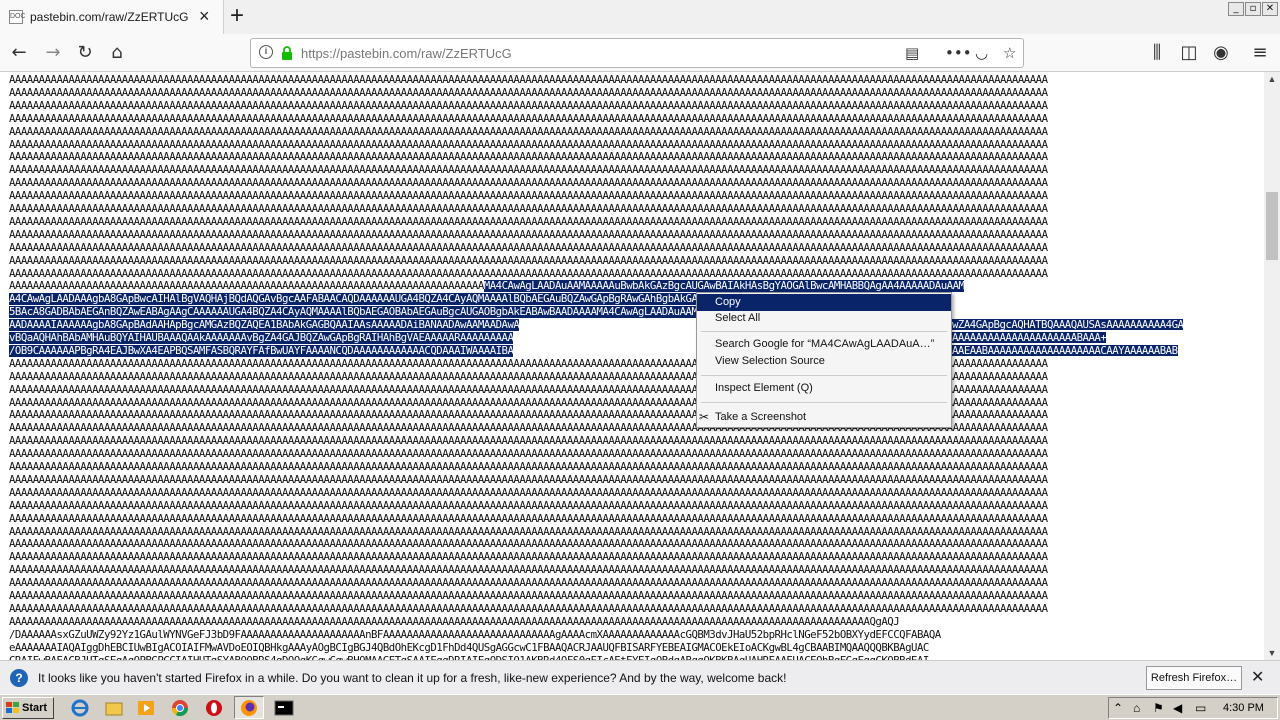  Describe the element at coordinates (28, 708) in the screenshot. I see `start-button: Start` at that location.